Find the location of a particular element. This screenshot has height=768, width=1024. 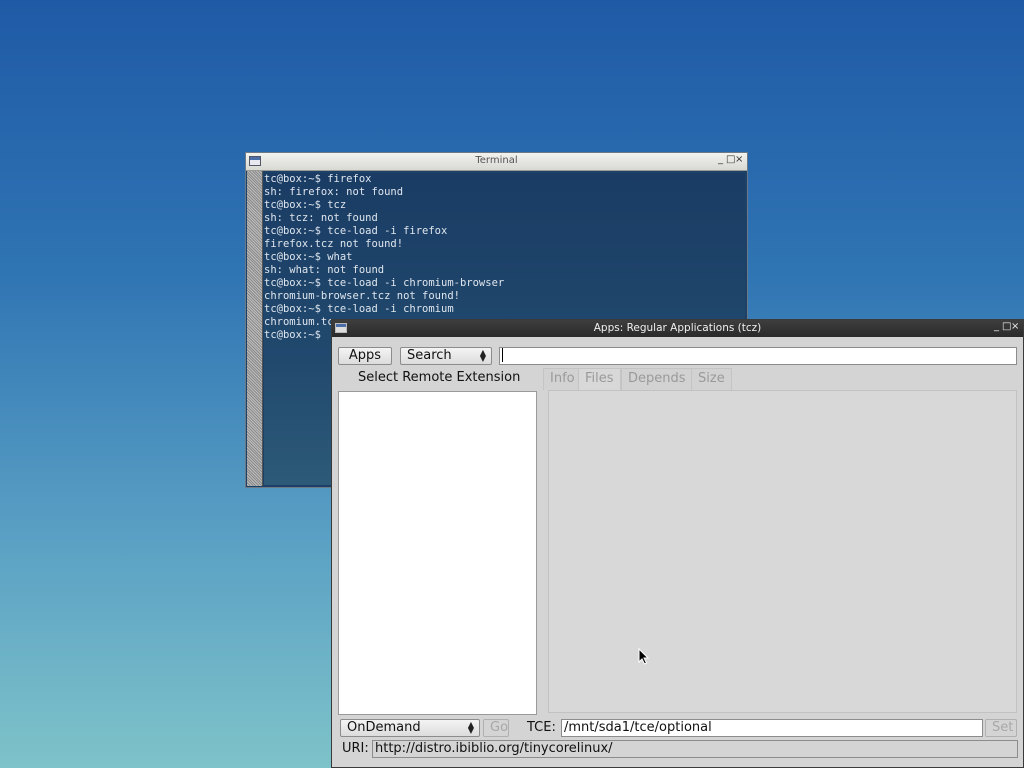

tce-path-input: /mnt/sda1/tce/optional is located at coordinates (772, 728).